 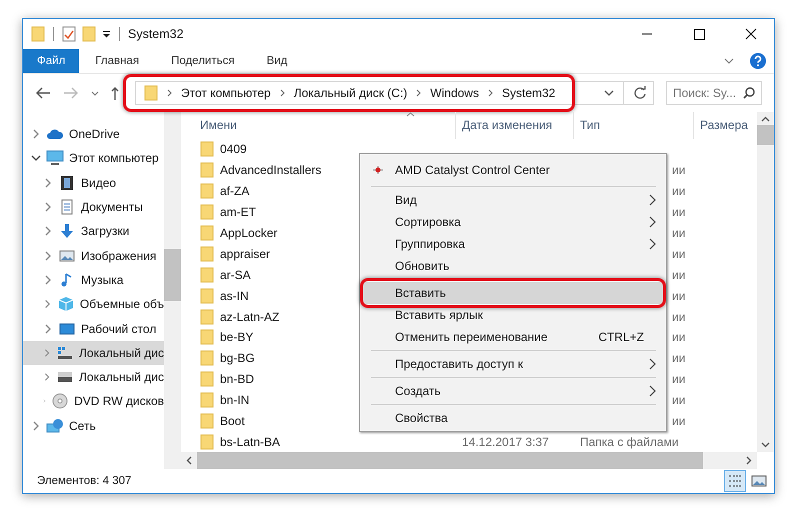 I want to click on back-arrow-icon, so click(x=43, y=93).